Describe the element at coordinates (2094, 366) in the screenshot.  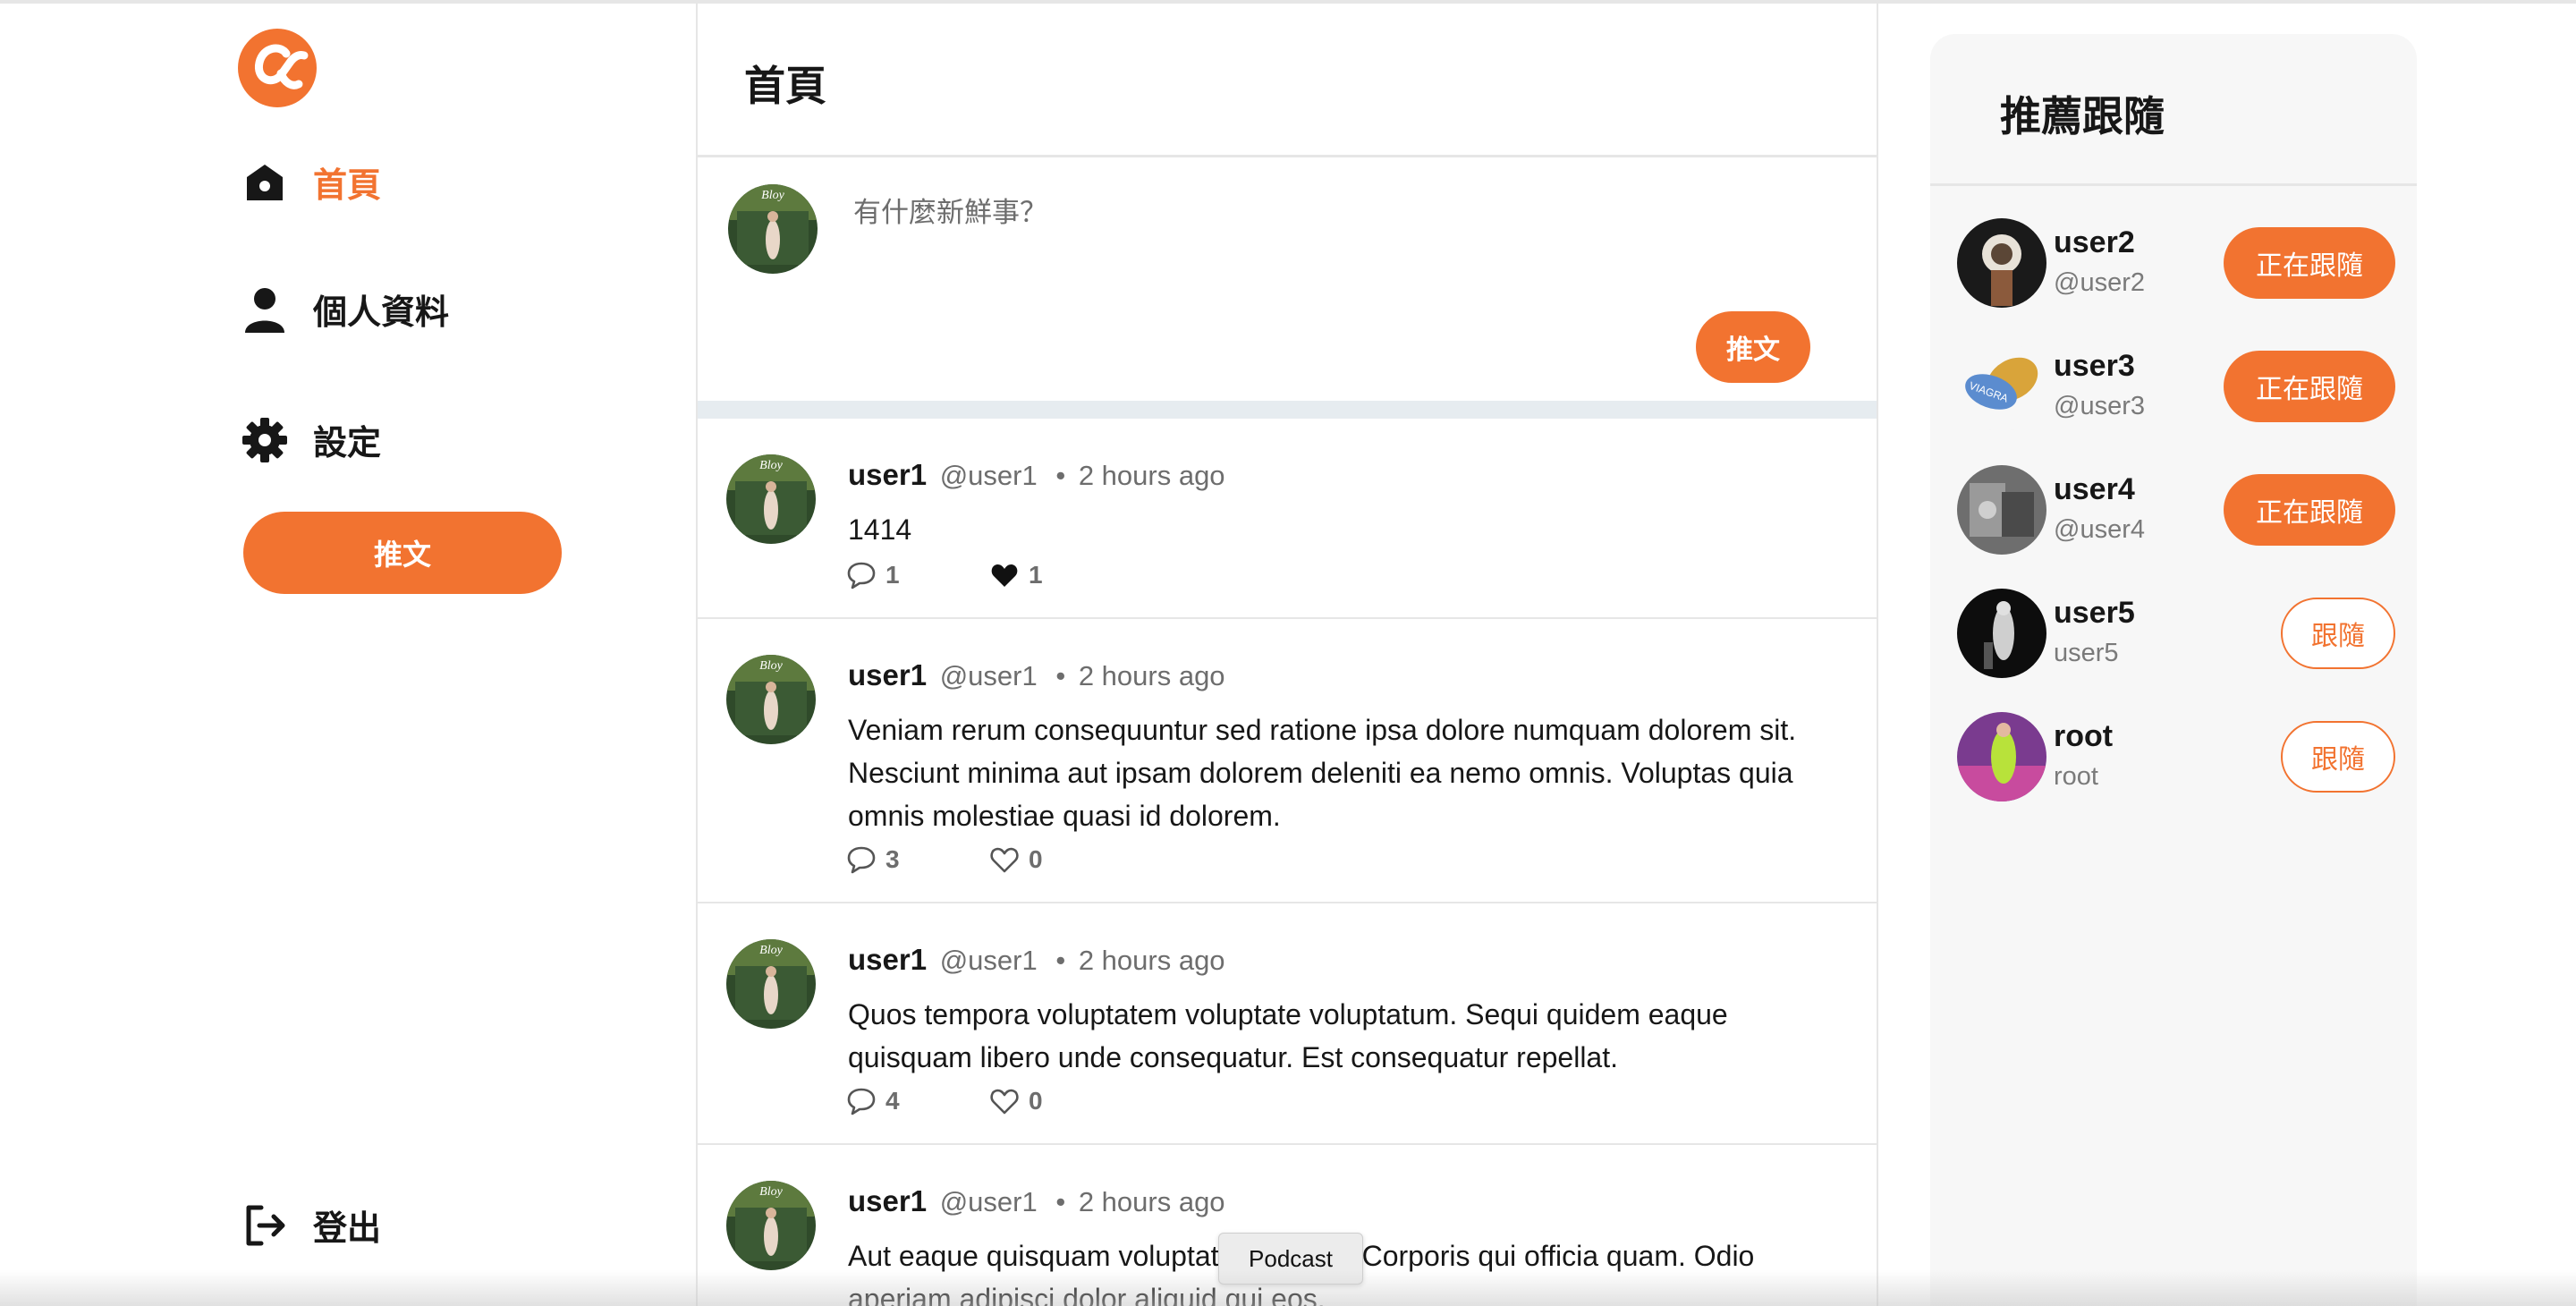
I see `recommend-user-name: user3` at that location.